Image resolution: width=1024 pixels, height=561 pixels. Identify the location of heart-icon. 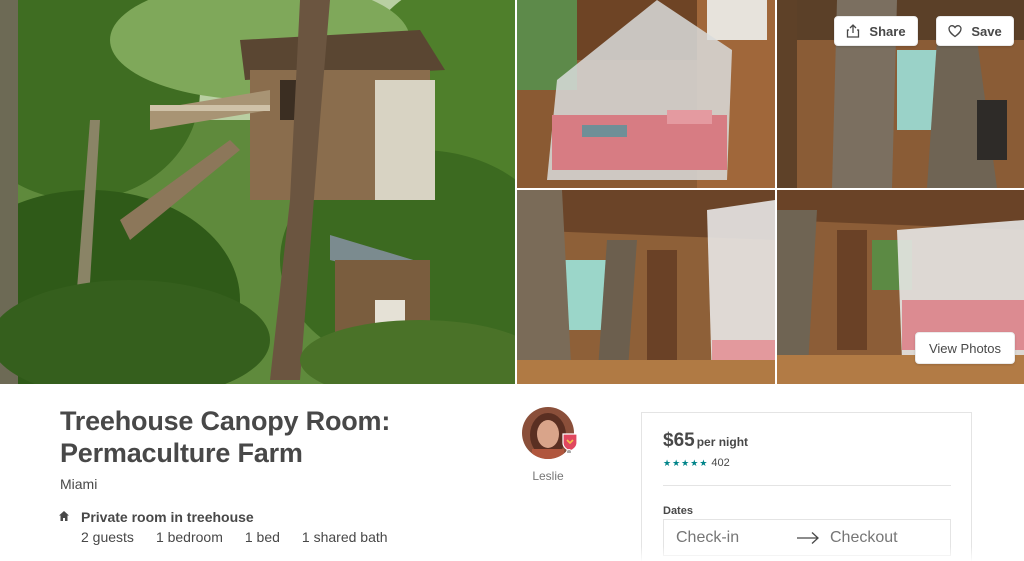
(955, 31).